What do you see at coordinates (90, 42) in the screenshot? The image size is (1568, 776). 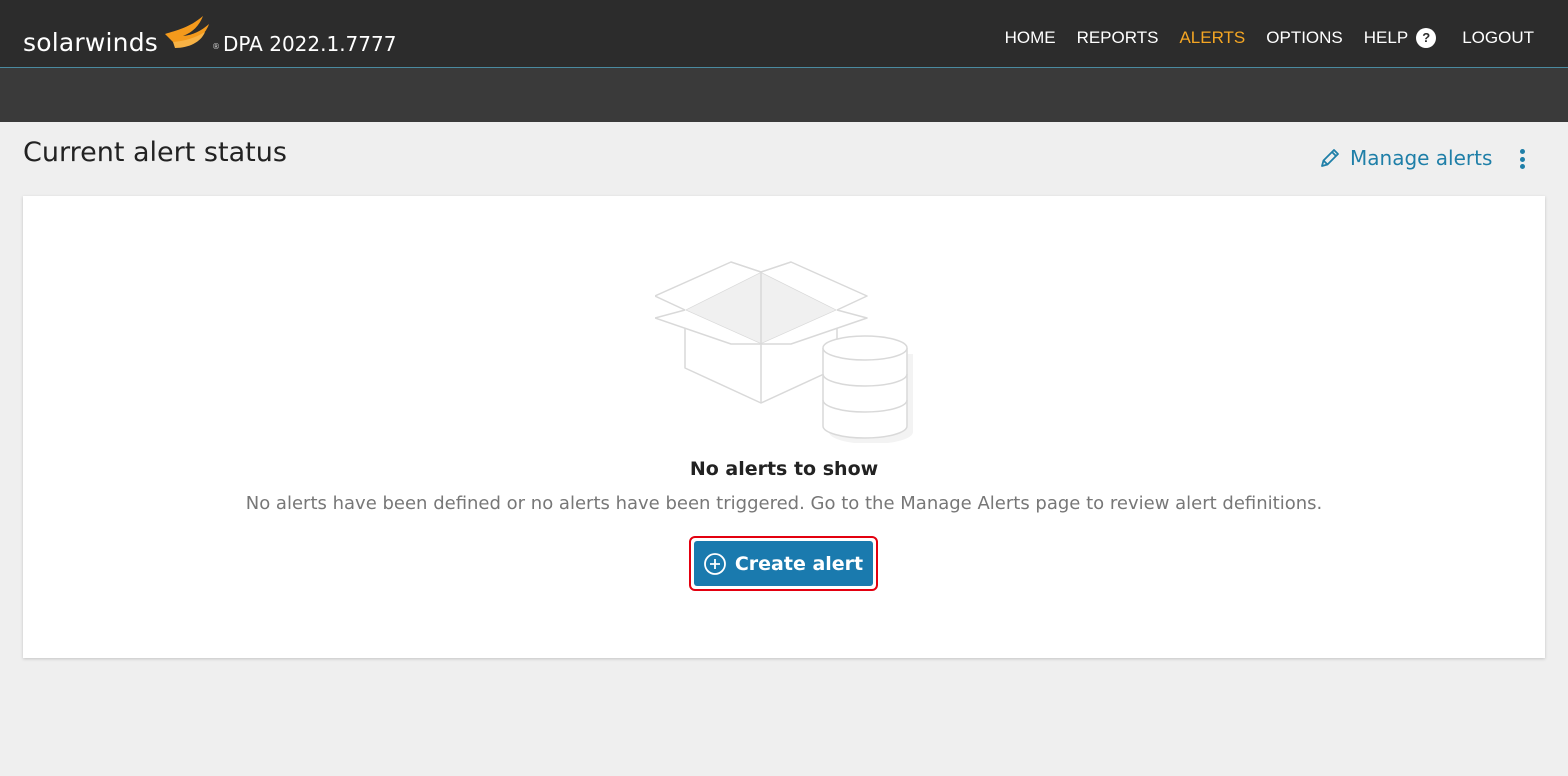 I see `brand-wordmark: solarwinds` at bounding box center [90, 42].